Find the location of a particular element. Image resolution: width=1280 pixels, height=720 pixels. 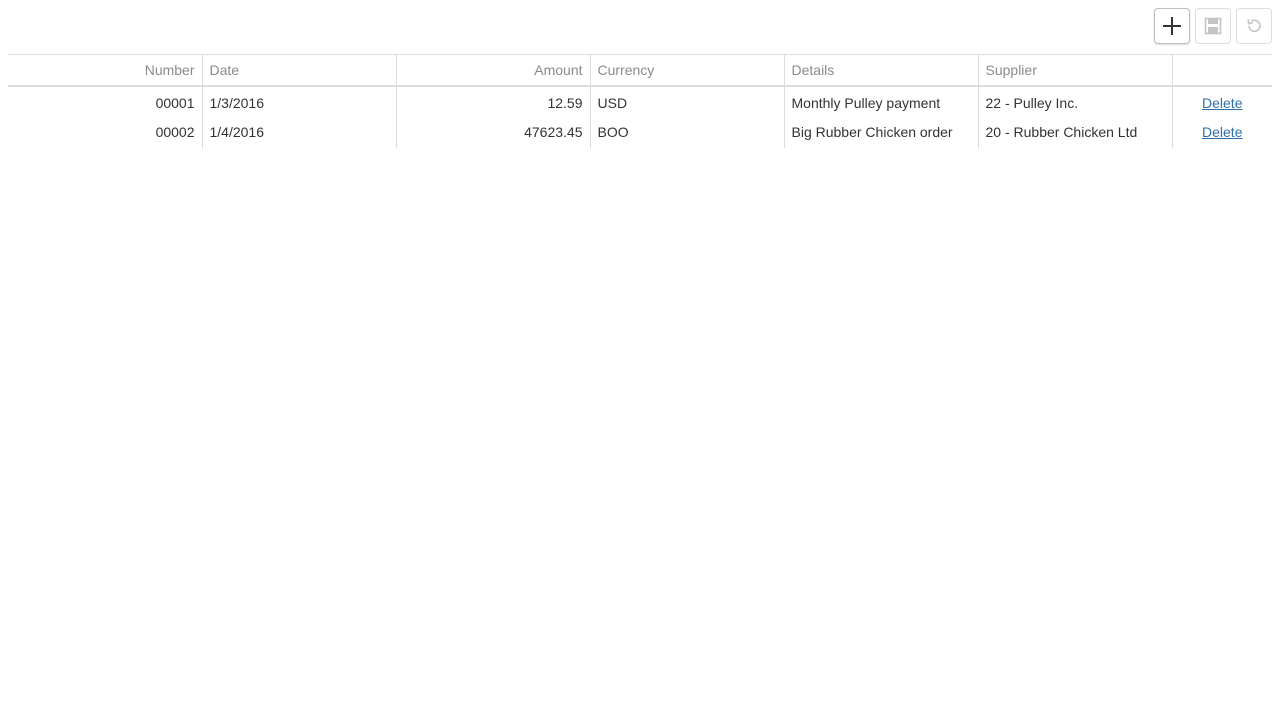

cell-details: Monthly Pulley payment is located at coordinates (880, 101).